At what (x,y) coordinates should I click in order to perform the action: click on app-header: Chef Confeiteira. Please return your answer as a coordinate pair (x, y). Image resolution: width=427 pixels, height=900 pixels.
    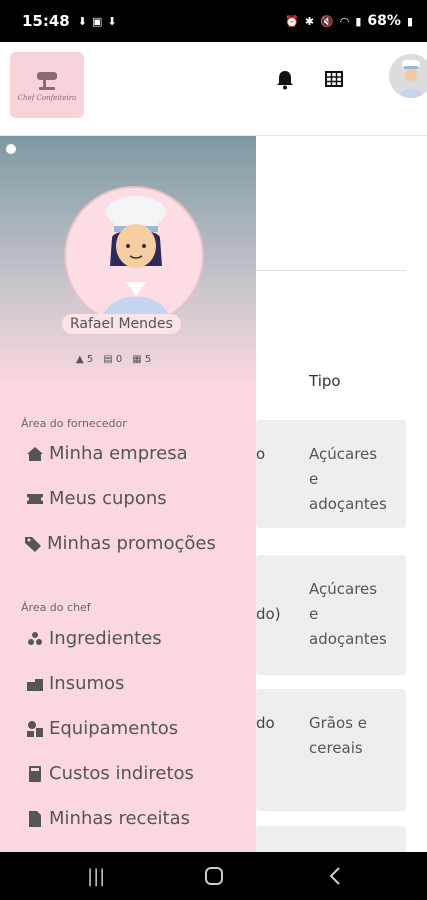
    Looking at the image, I should click on (213, 89).